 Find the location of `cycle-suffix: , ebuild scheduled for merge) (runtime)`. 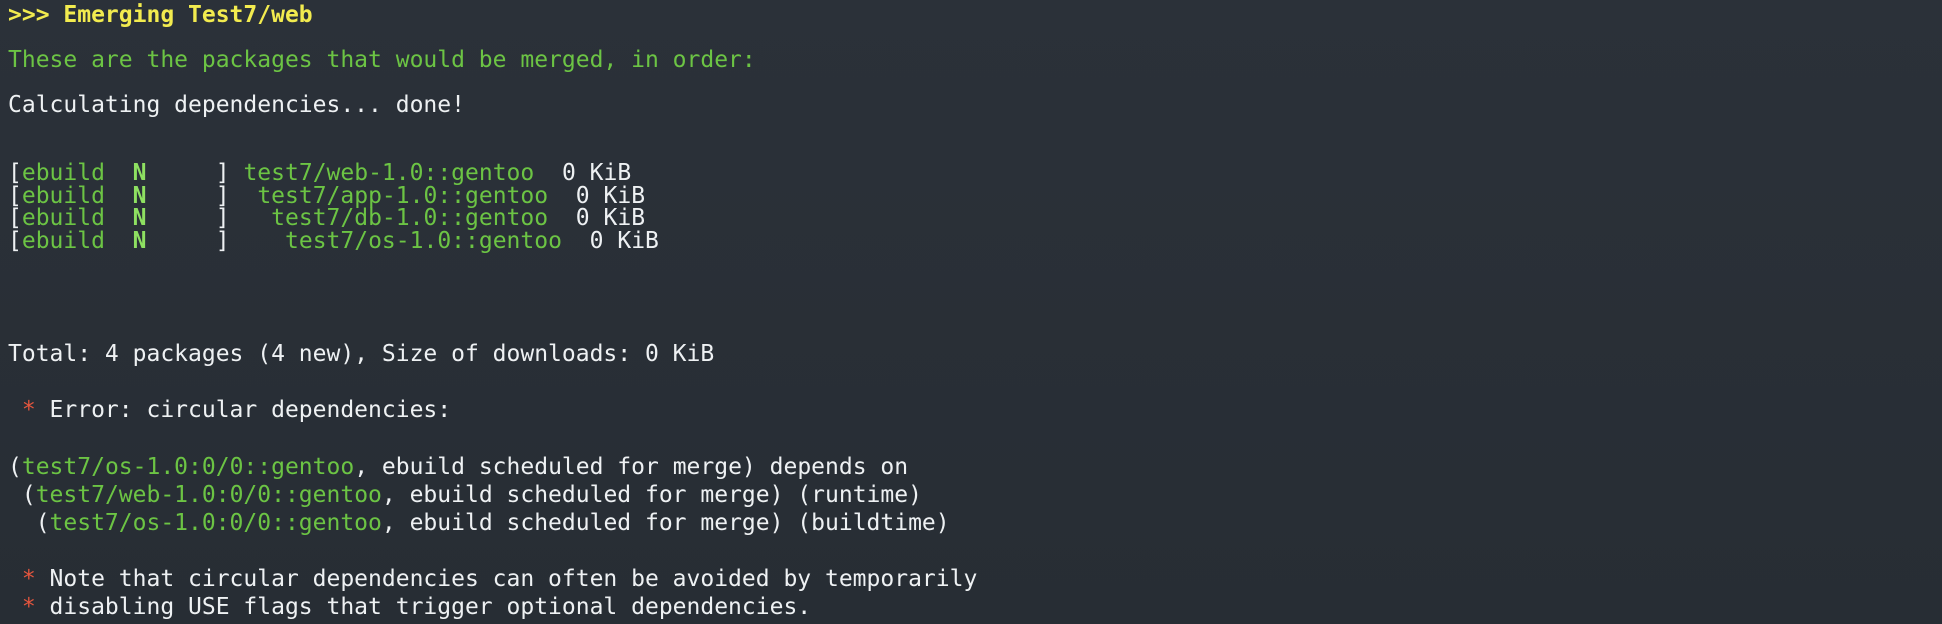

cycle-suffix: , ebuild scheduled for merge) (runtime) is located at coordinates (651, 495).